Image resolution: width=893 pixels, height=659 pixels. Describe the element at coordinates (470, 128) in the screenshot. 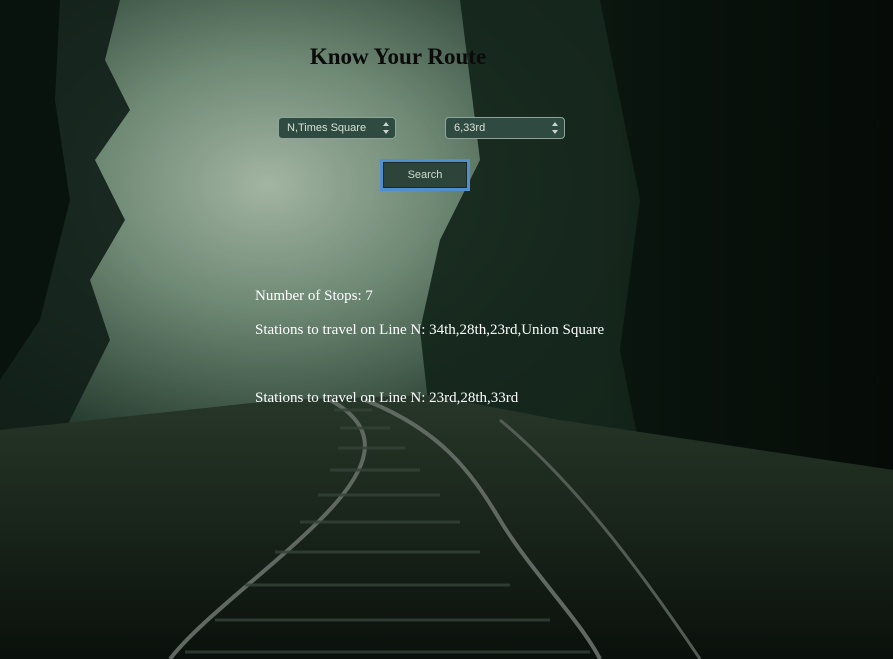

I see `to-station-selected-value: 6,33rd` at that location.